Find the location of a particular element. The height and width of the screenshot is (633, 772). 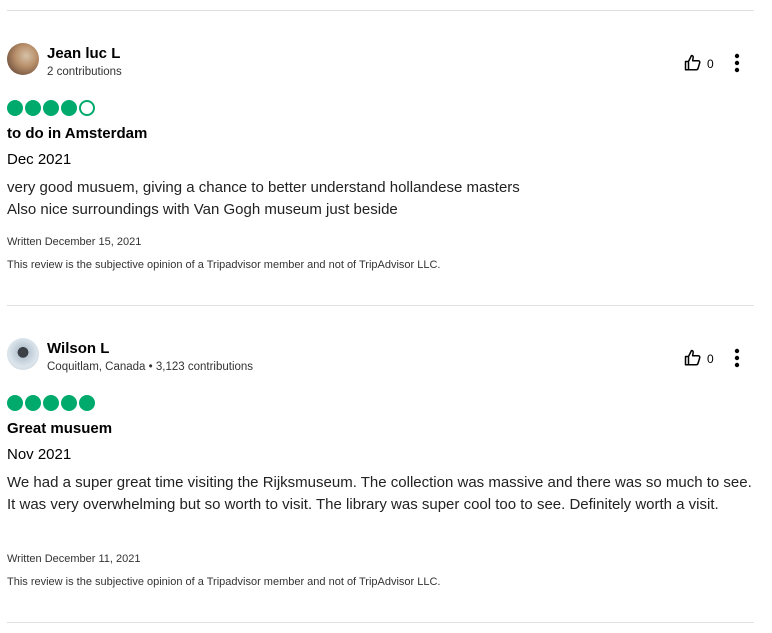

reviewer-name: Wilson L is located at coordinates (78, 348).